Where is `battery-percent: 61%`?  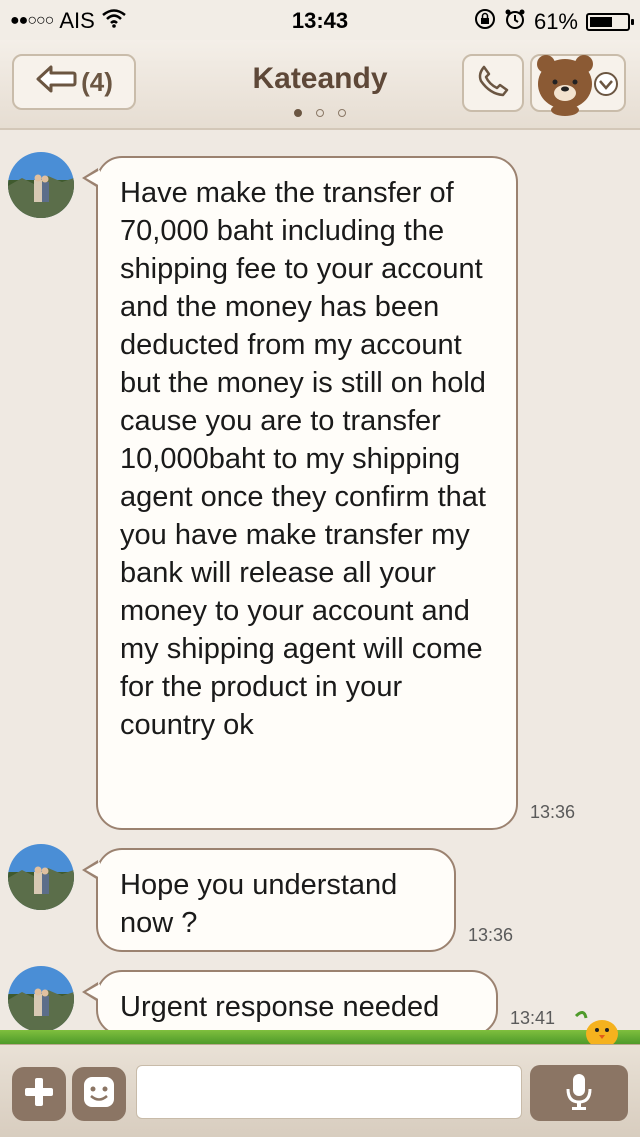
battery-percent: 61% is located at coordinates (555, 21).